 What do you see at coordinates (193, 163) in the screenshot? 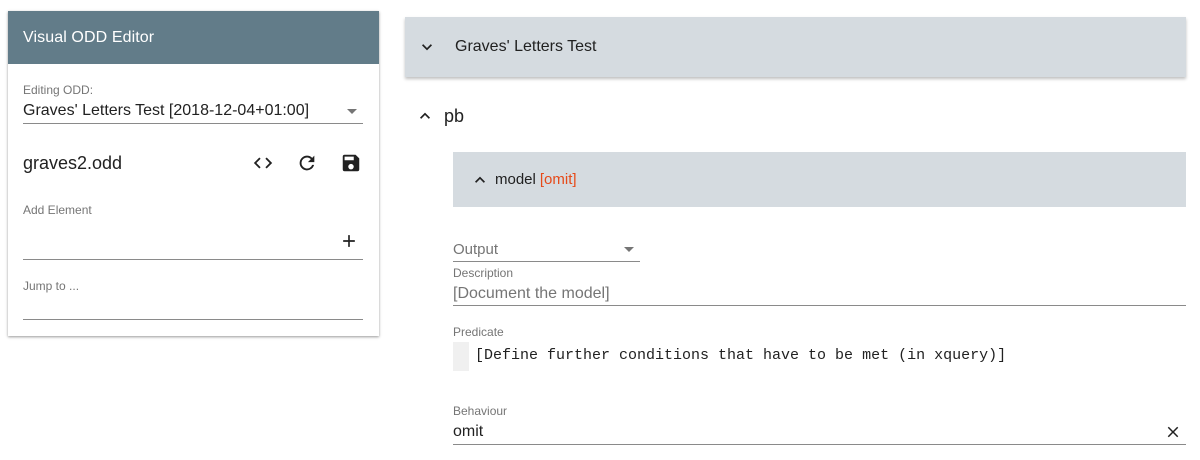
I see `odd-file-row: graves2.odd` at bounding box center [193, 163].